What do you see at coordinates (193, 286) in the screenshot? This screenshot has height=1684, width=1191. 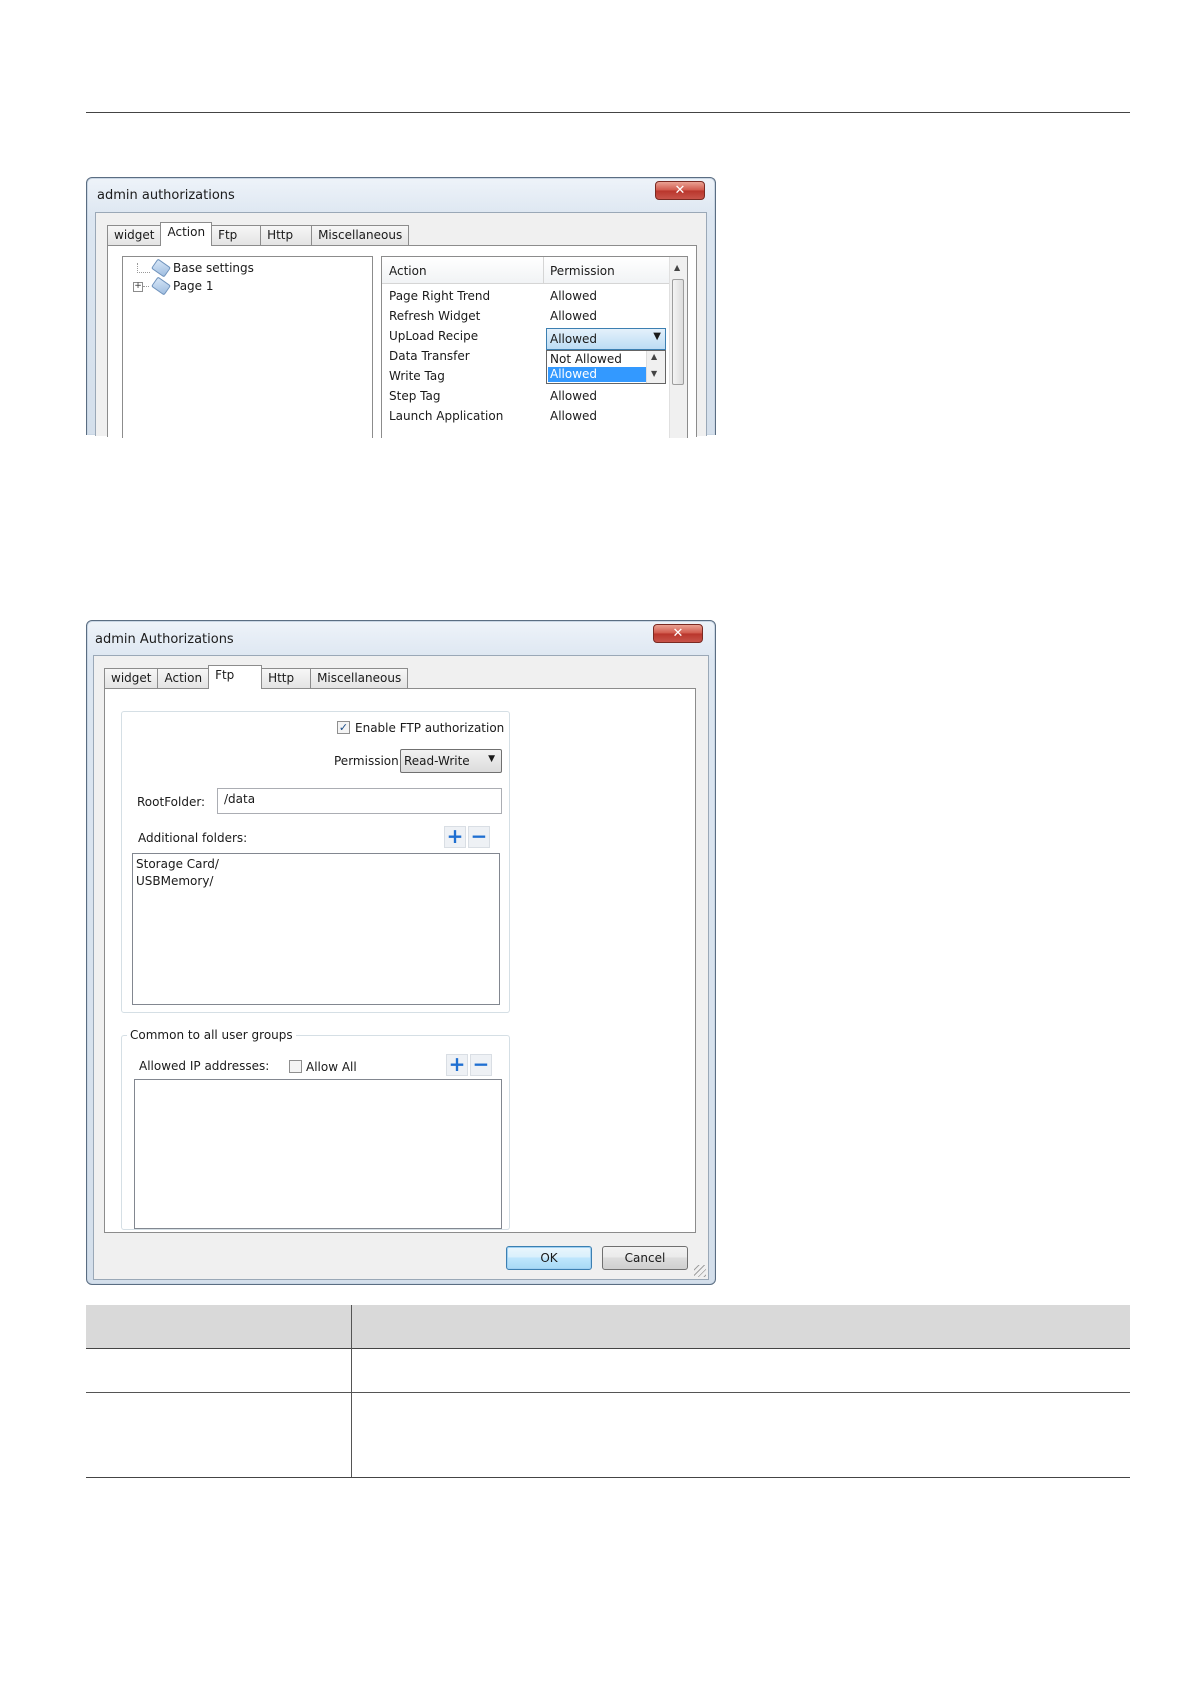 I see `tree-item-label: Page 1` at bounding box center [193, 286].